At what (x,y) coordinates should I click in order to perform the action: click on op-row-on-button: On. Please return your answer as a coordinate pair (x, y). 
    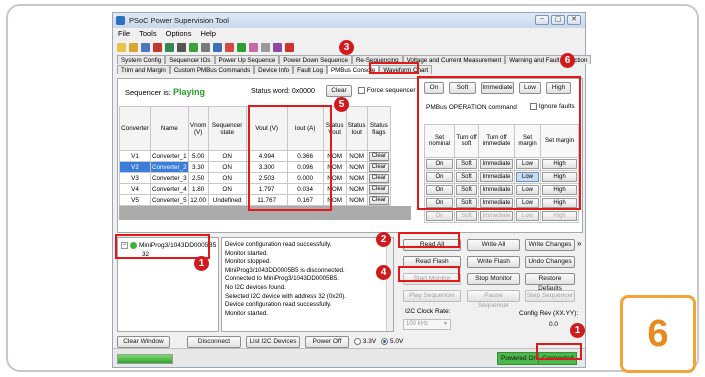
    Looking at the image, I should click on (439, 216).